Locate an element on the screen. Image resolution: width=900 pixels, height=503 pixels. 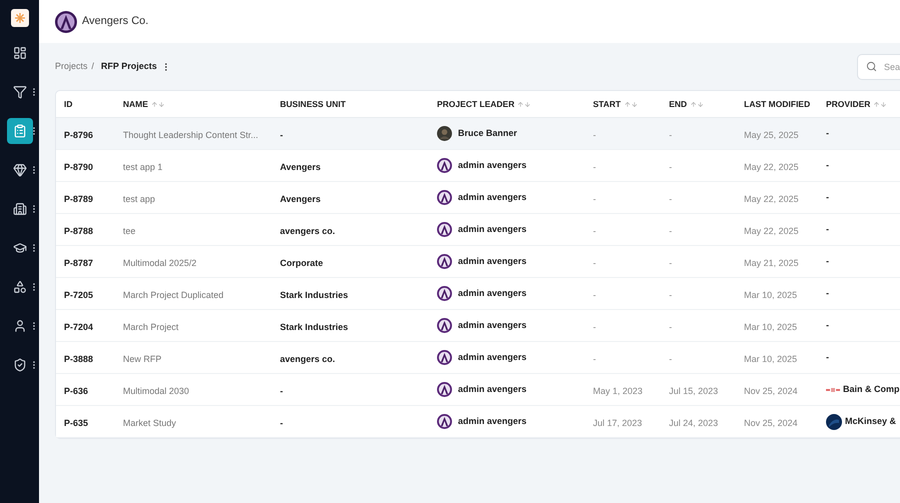
table-cell: Multimodal 2025/2 is located at coordinates (160, 263).